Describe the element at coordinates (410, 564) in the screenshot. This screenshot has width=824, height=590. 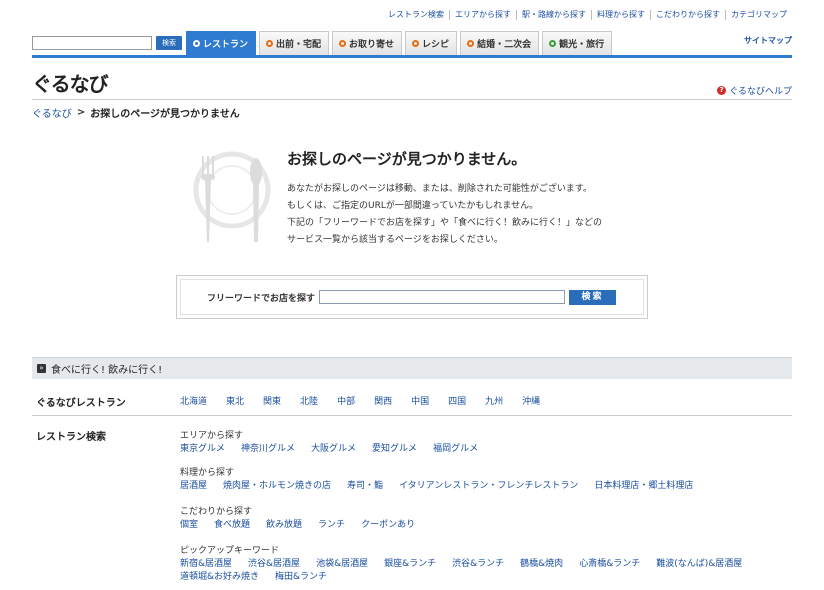
I see `keyword-link: 銀座&ランチ` at that location.